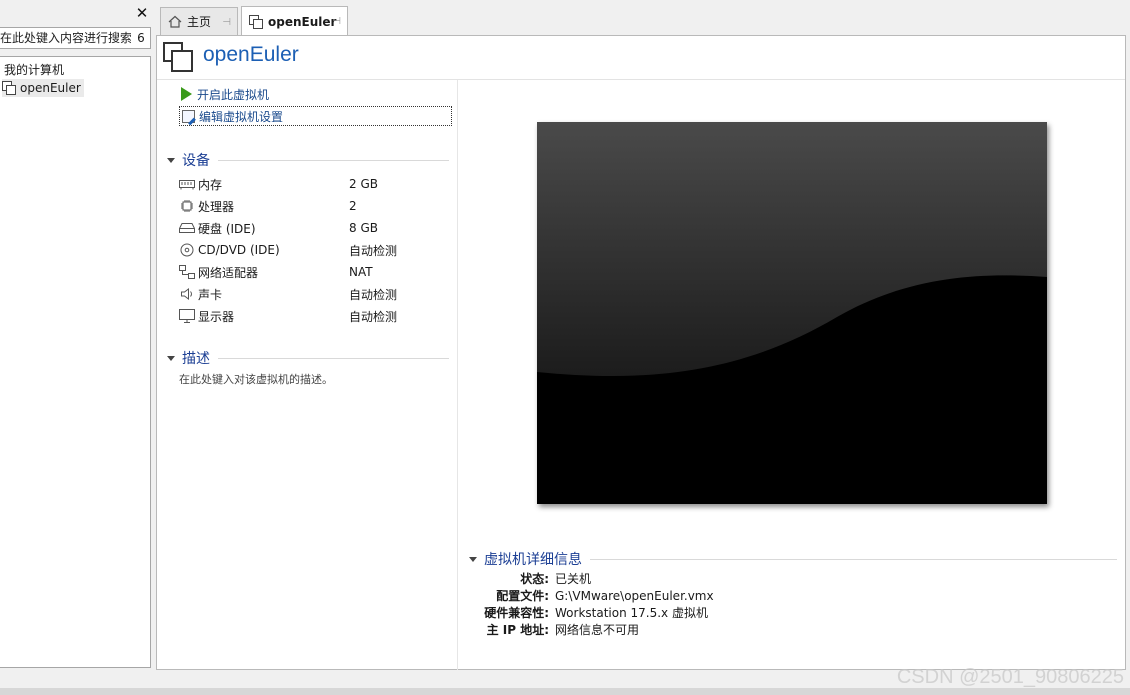 This screenshot has width=1130, height=695. What do you see at coordinates (186, 94) in the screenshot?
I see `play-icon` at bounding box center [186, 94].